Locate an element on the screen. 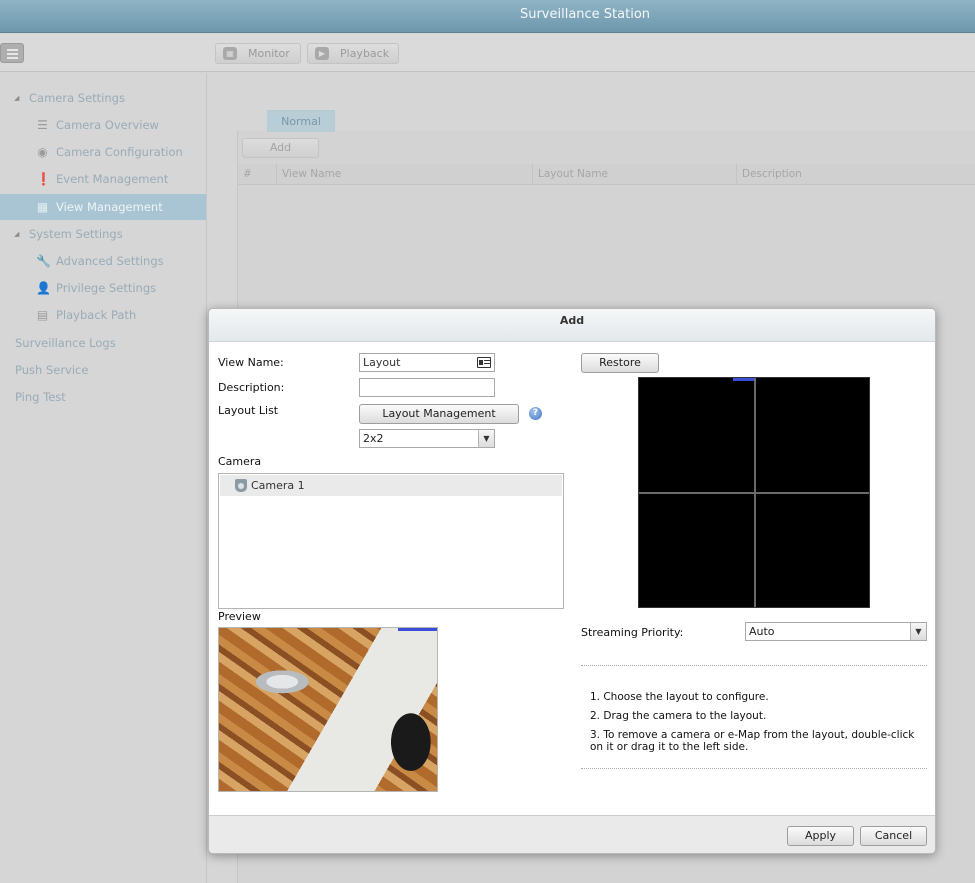 This screenshot has height=883, width=975. sidebar-item-label: Ping Test is located at coordinates (40, 397).